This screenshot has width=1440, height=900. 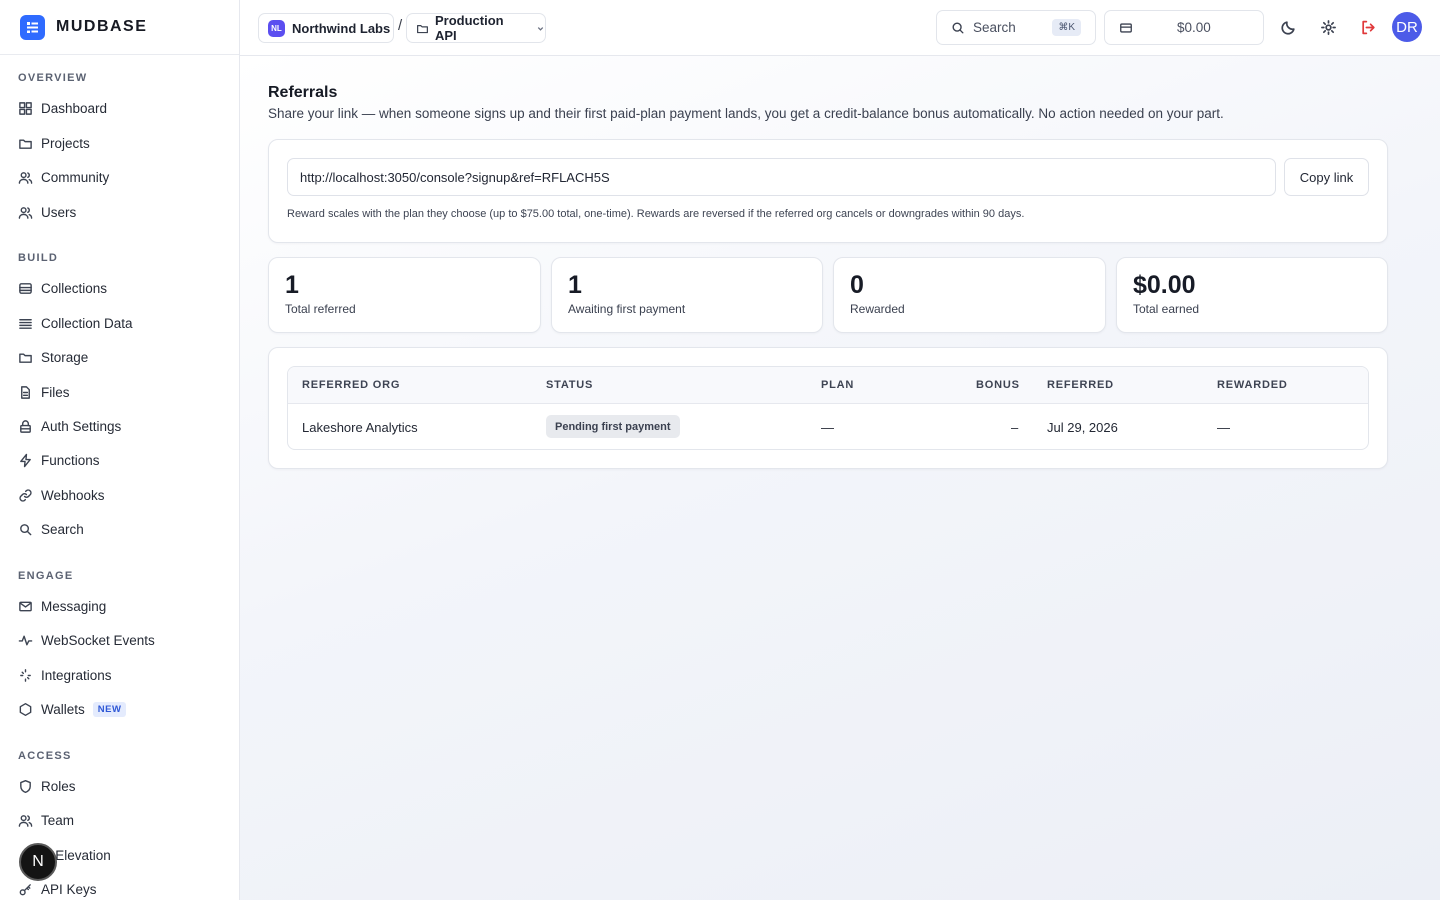 I want to click on cell-referred-date: Jul 29, 2026, so click(x=1082, y=427).